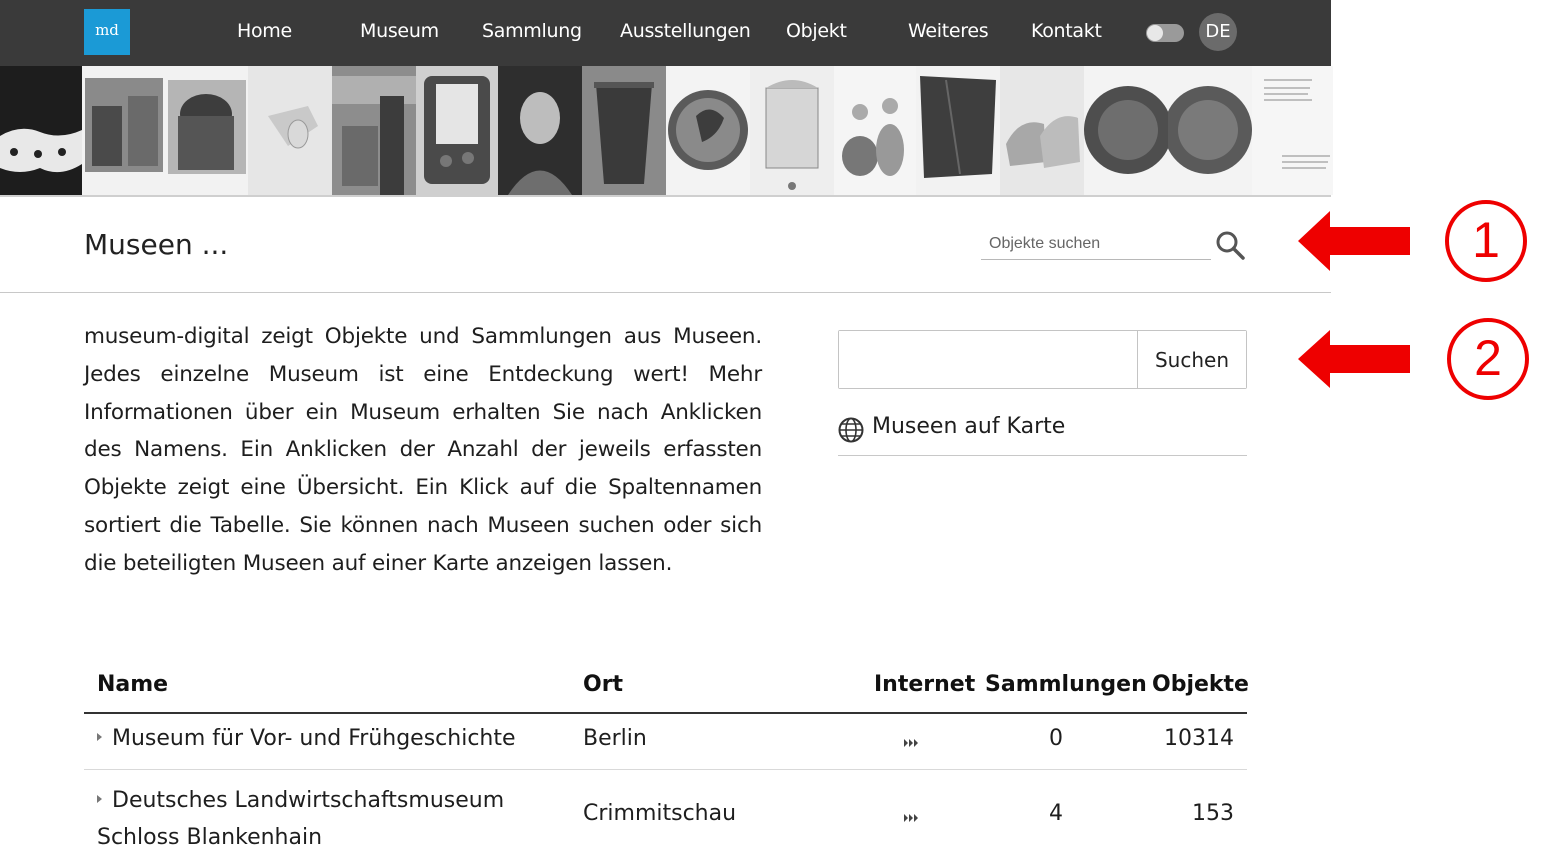  I want to click on site-logo: md, so click(107, 32).